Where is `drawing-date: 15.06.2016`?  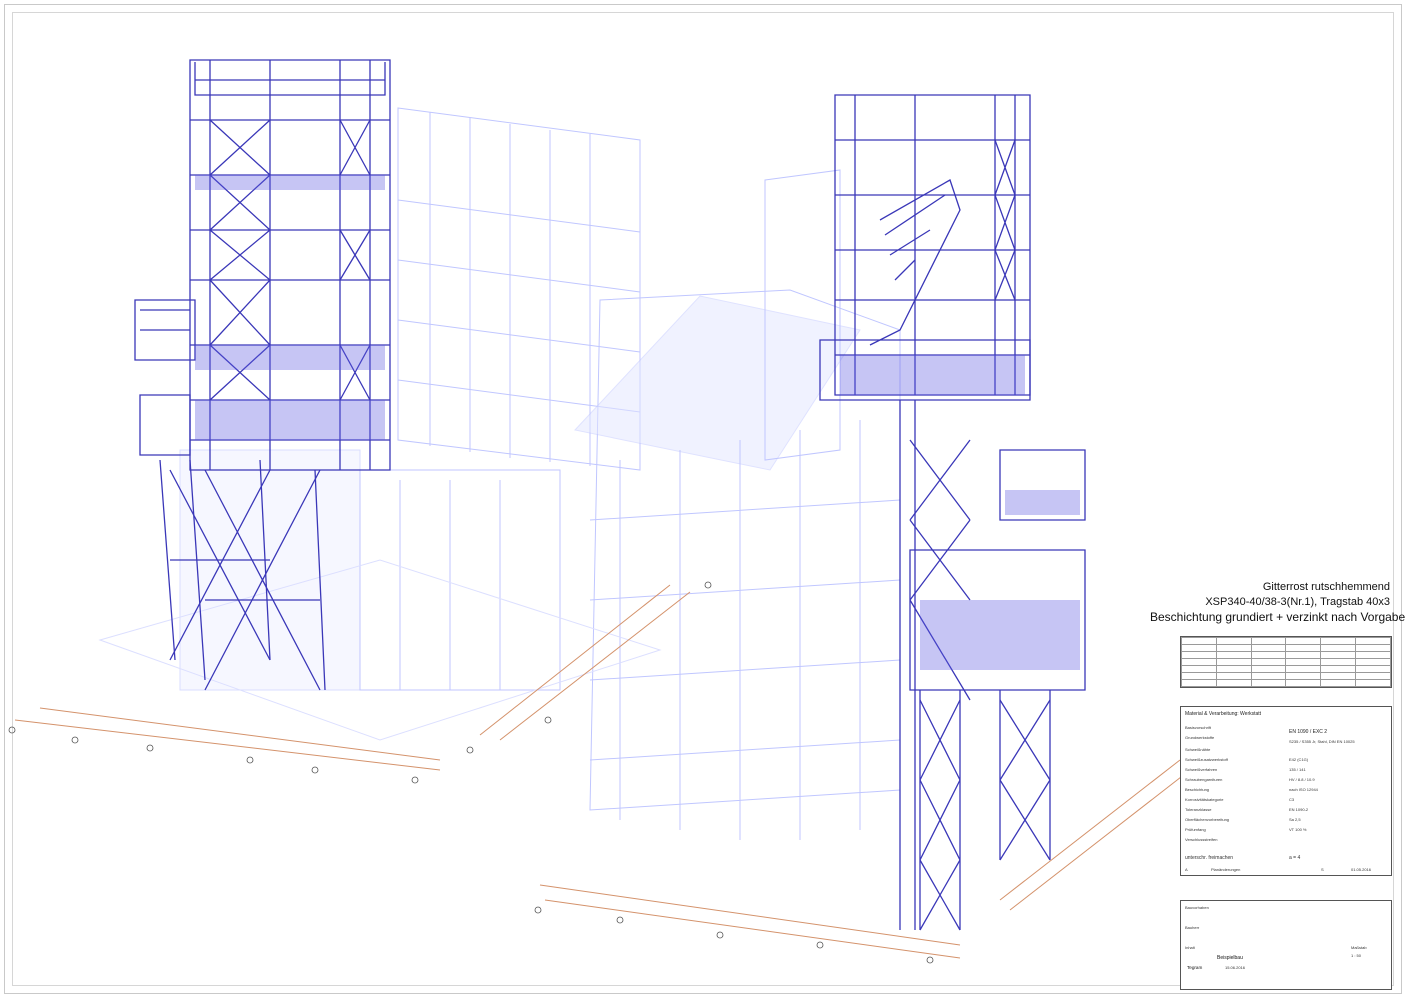
drawing-date: 15.06.2016 is located at coordinates (1235, 967).